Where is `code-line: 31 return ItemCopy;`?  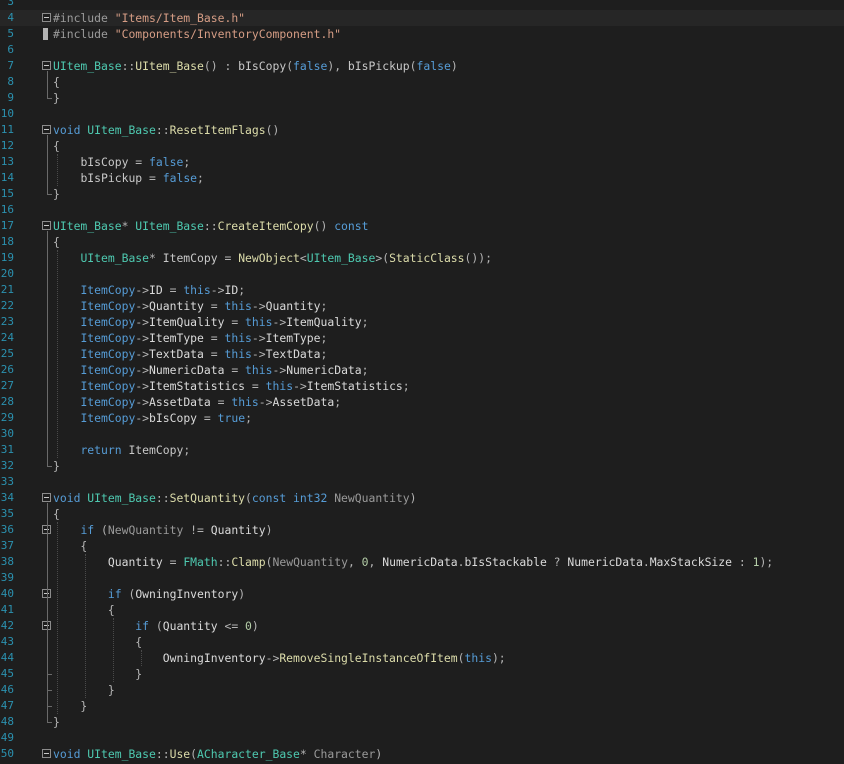 code-line: 31 return ItemCopy; is located at coordinates (422, 450).